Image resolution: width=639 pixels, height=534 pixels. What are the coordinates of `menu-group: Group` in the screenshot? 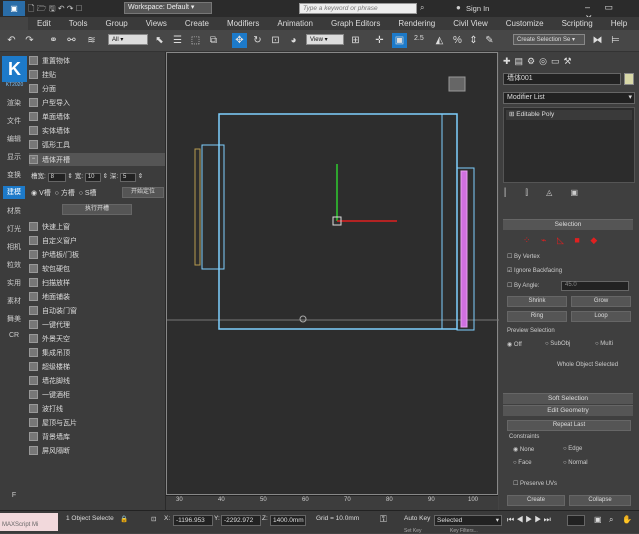 It's located at (116, 23).